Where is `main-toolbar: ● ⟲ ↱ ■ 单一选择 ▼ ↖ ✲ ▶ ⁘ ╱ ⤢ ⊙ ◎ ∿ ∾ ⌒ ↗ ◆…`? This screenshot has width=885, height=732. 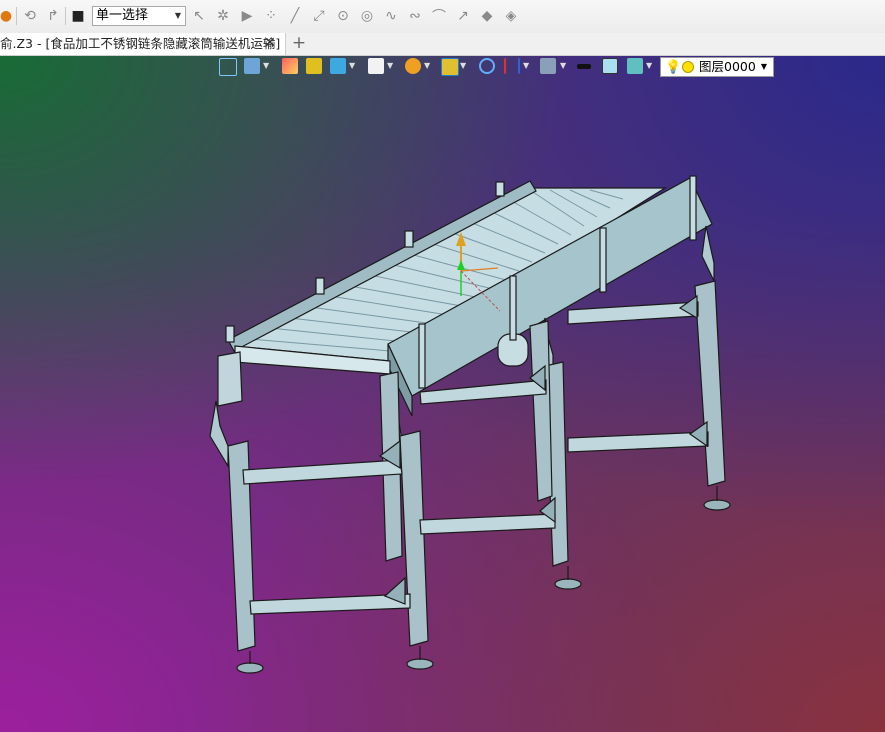
main-toolbar: ● ⟲ ↱ ■ 单一选择 ▼ ↖ ✲ ▶ ⁘ ╱ ⤢ ⊙ ◎ ∿ ∾ ⌒ ↗ ◆… is located at coordinates (442, 17).